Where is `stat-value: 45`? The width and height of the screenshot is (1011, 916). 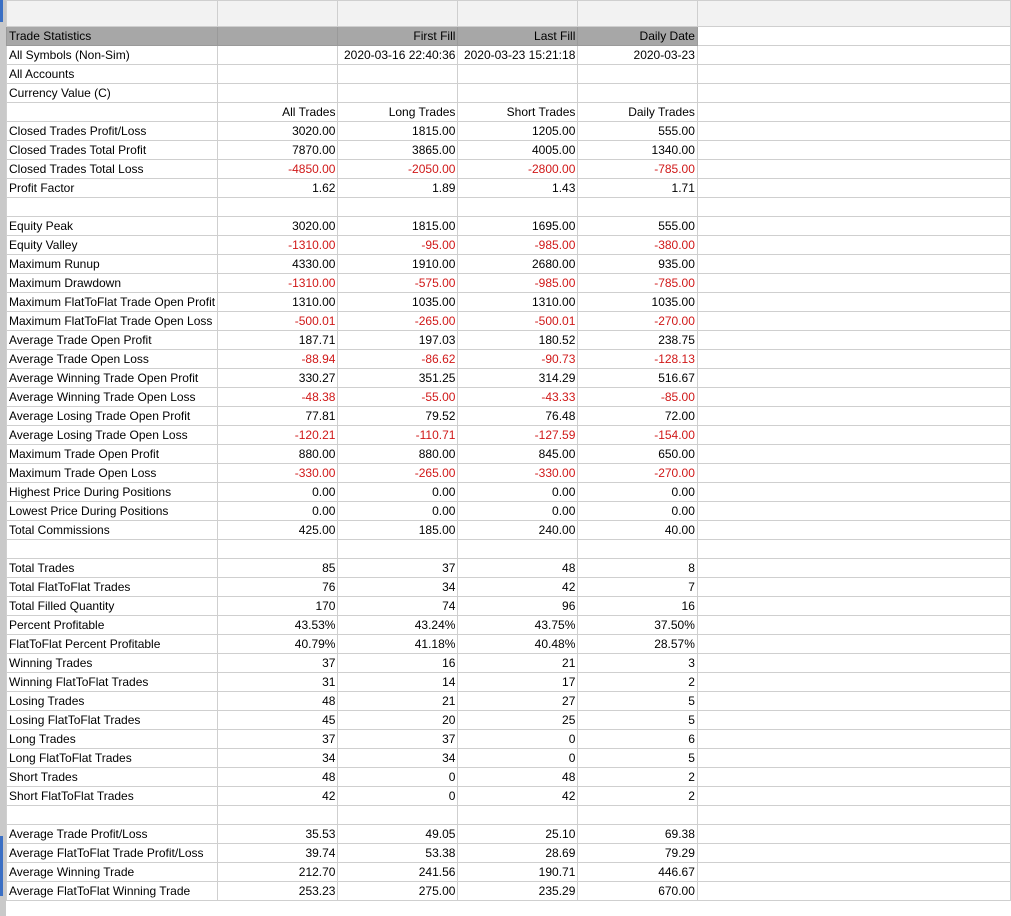 stat-value: 45 is located at coordinates (278, 720).